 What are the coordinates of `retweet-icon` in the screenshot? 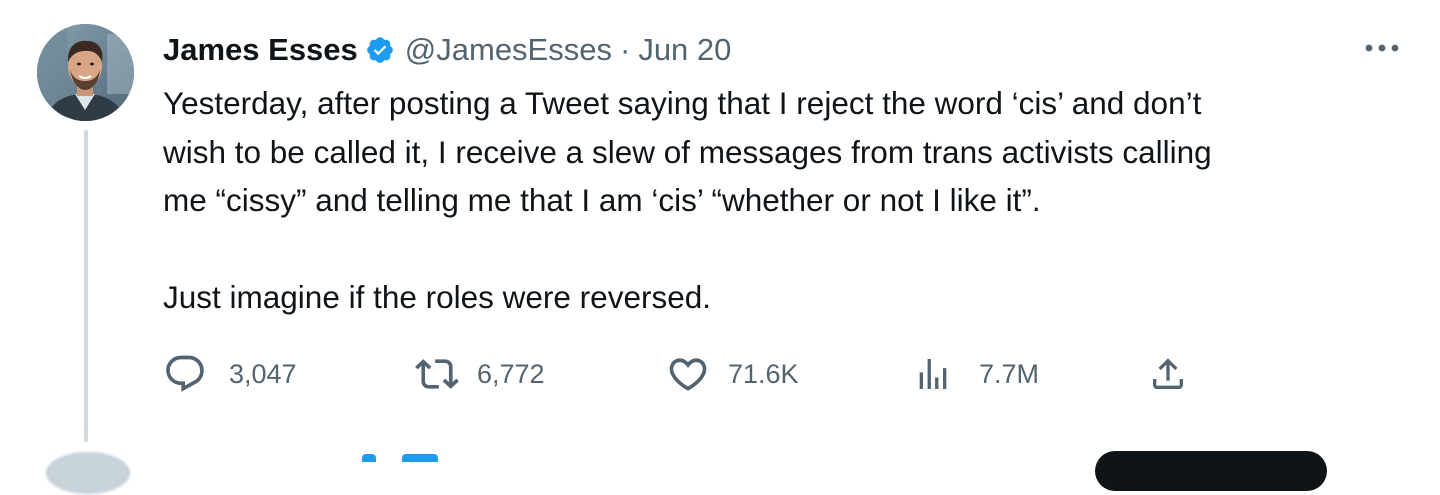 It's located at (437, 374).